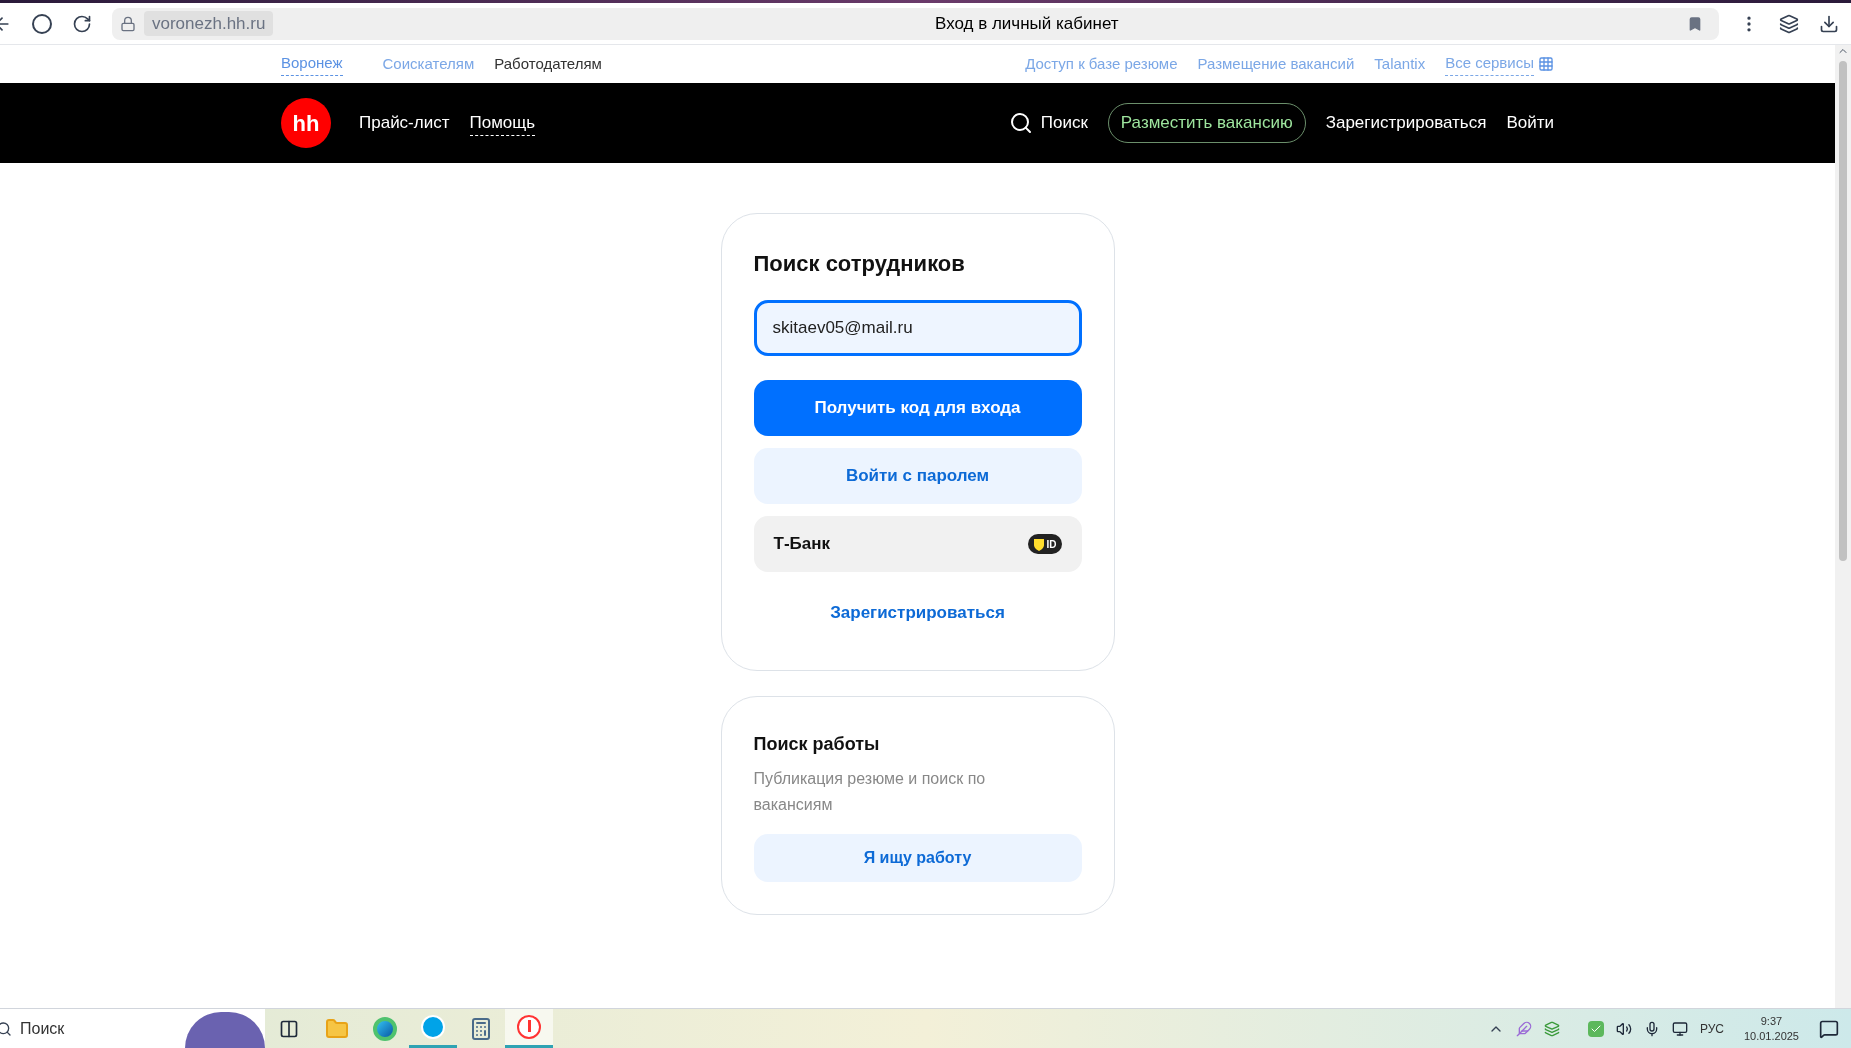 Image resolution: width=1851 pixels, height=1048 pixels. What do you see at coordinates (917, 408) in the screenshot?
I see `get-code-button: Получить код для входа` at bounding box center [917, 408].